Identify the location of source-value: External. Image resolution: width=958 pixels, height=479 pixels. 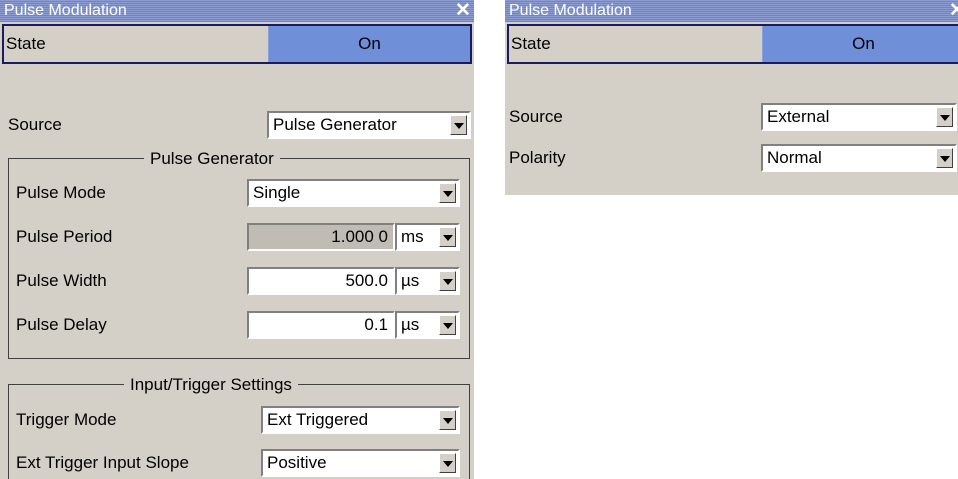
(798, 116).